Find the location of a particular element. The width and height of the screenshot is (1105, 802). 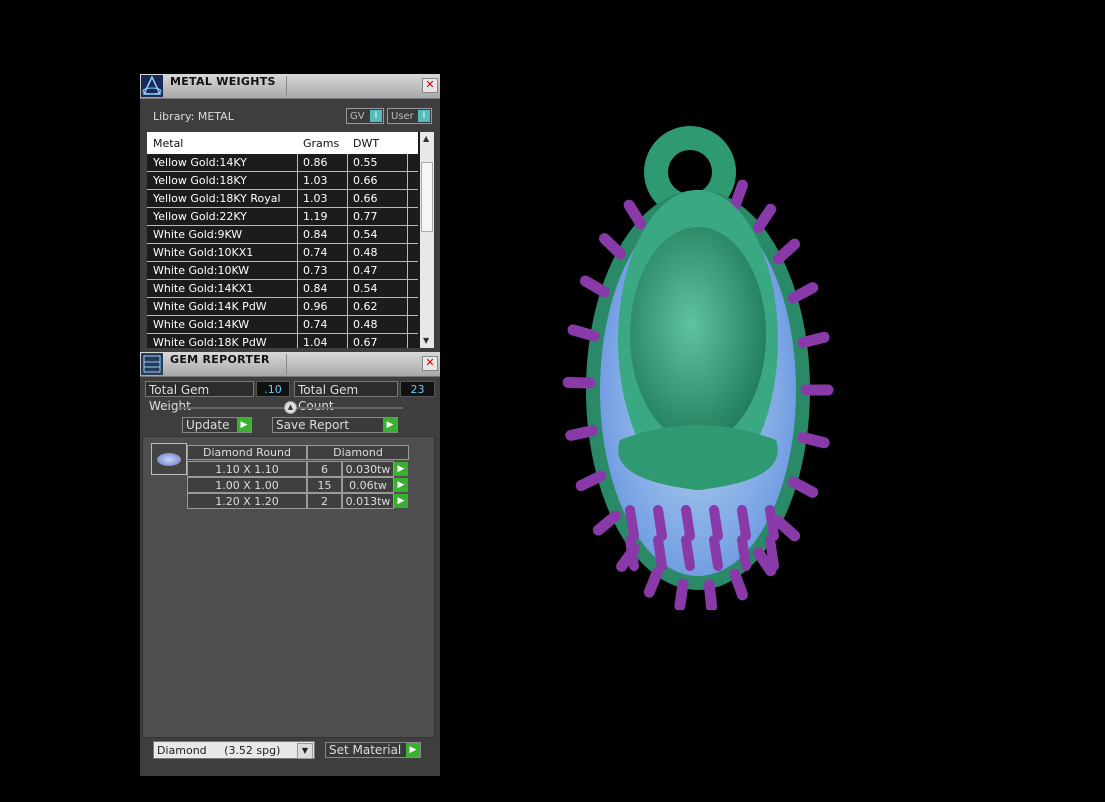

slider-knob-icon: ▲ is located at coordinates (290, 407).